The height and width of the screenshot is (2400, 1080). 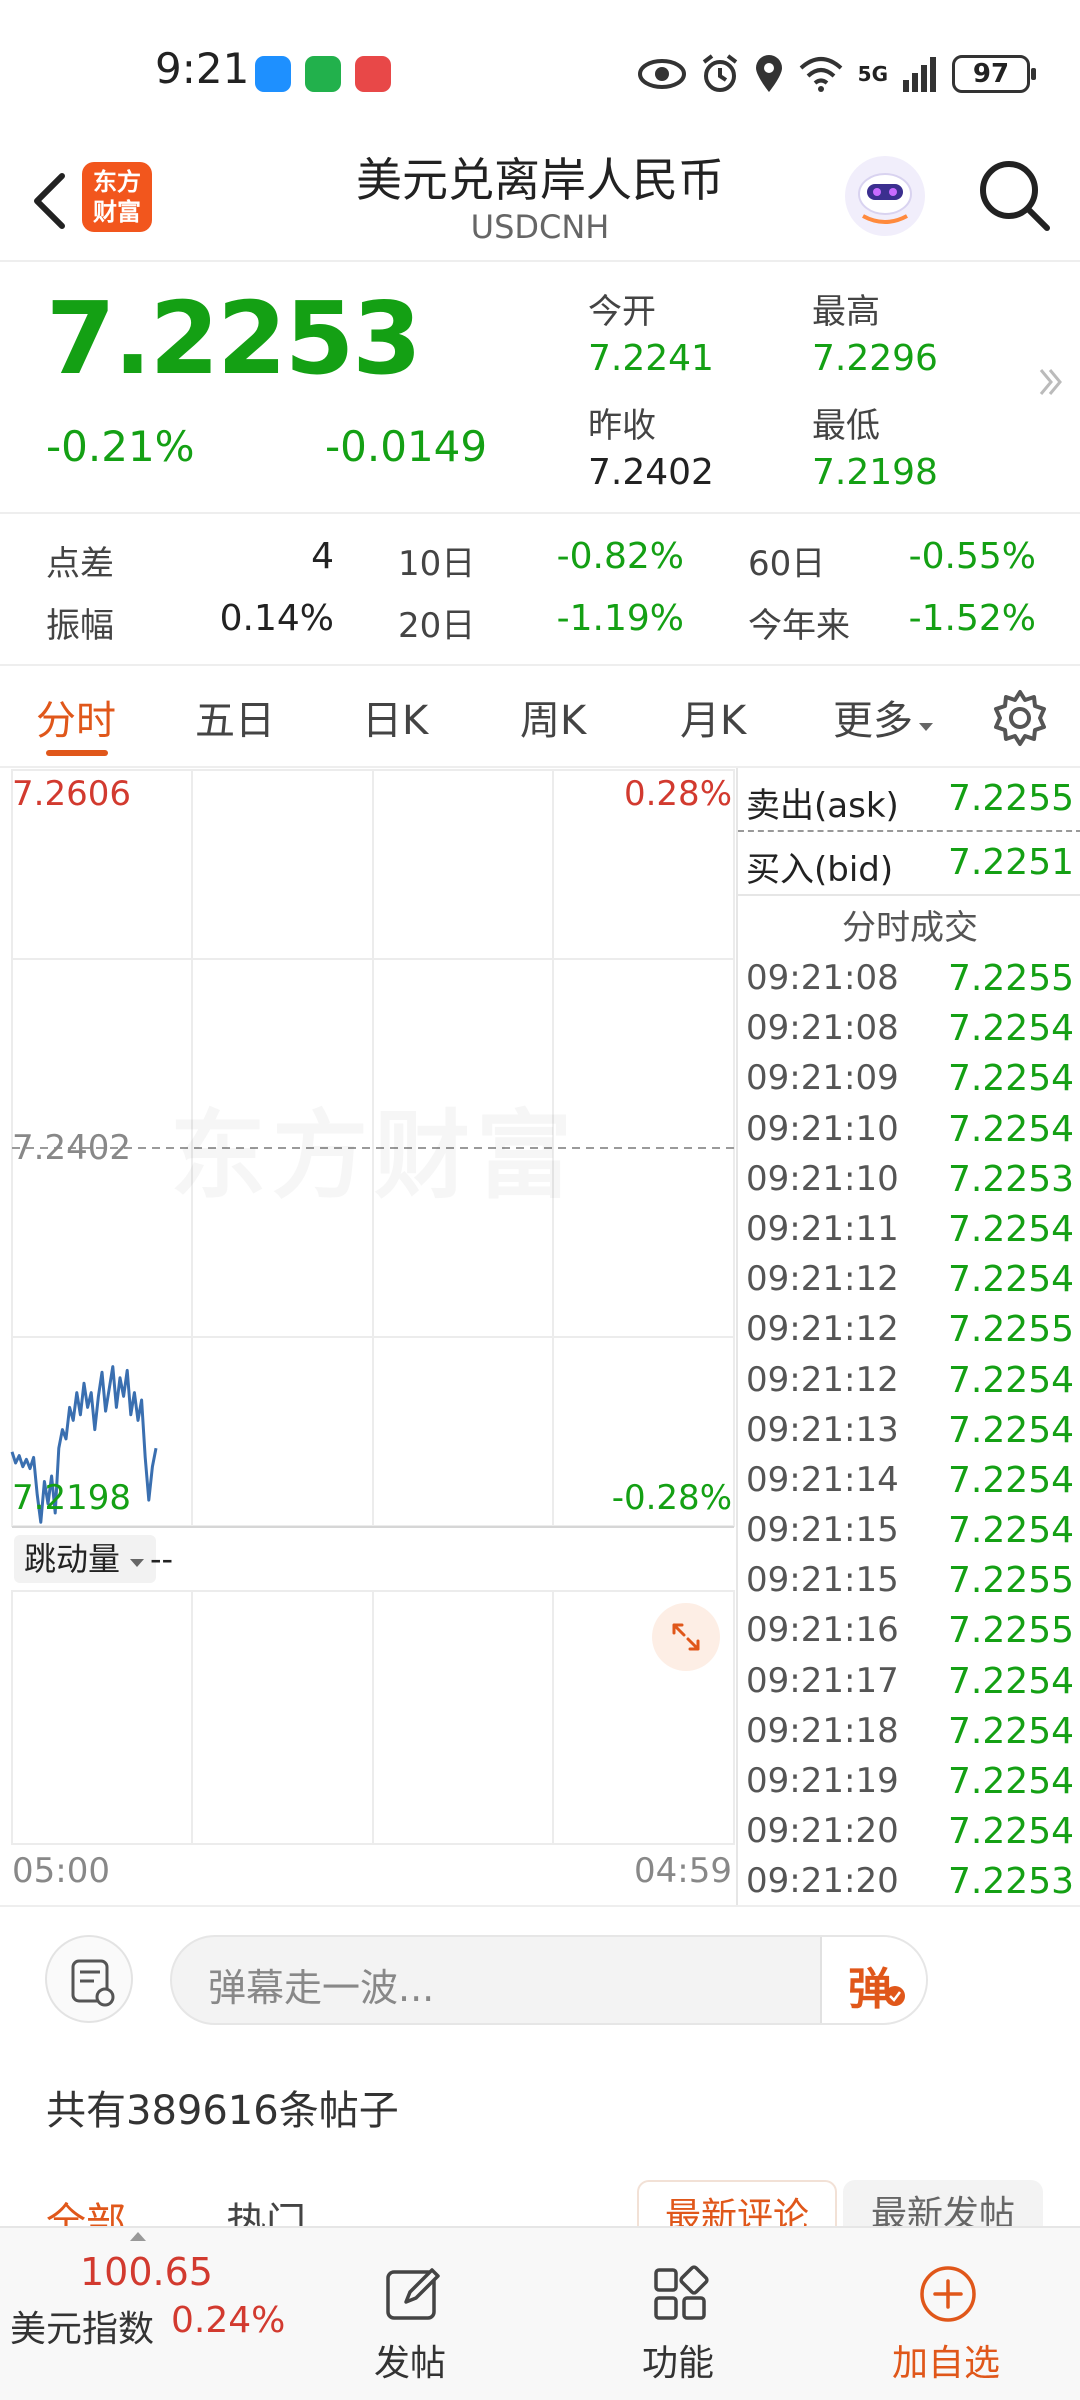 What do you see at coordinates (437, 564) in the screenshot?
I see `d10-label: 10日` at bounding box center [437, 564].